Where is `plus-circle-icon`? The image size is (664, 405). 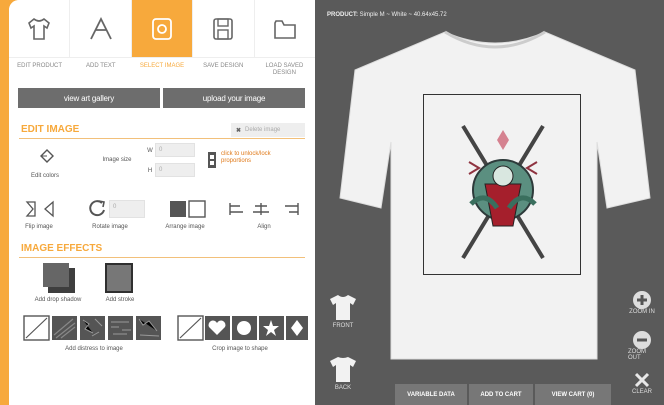 plus-circle-icon is located at coordinates (642, 300).